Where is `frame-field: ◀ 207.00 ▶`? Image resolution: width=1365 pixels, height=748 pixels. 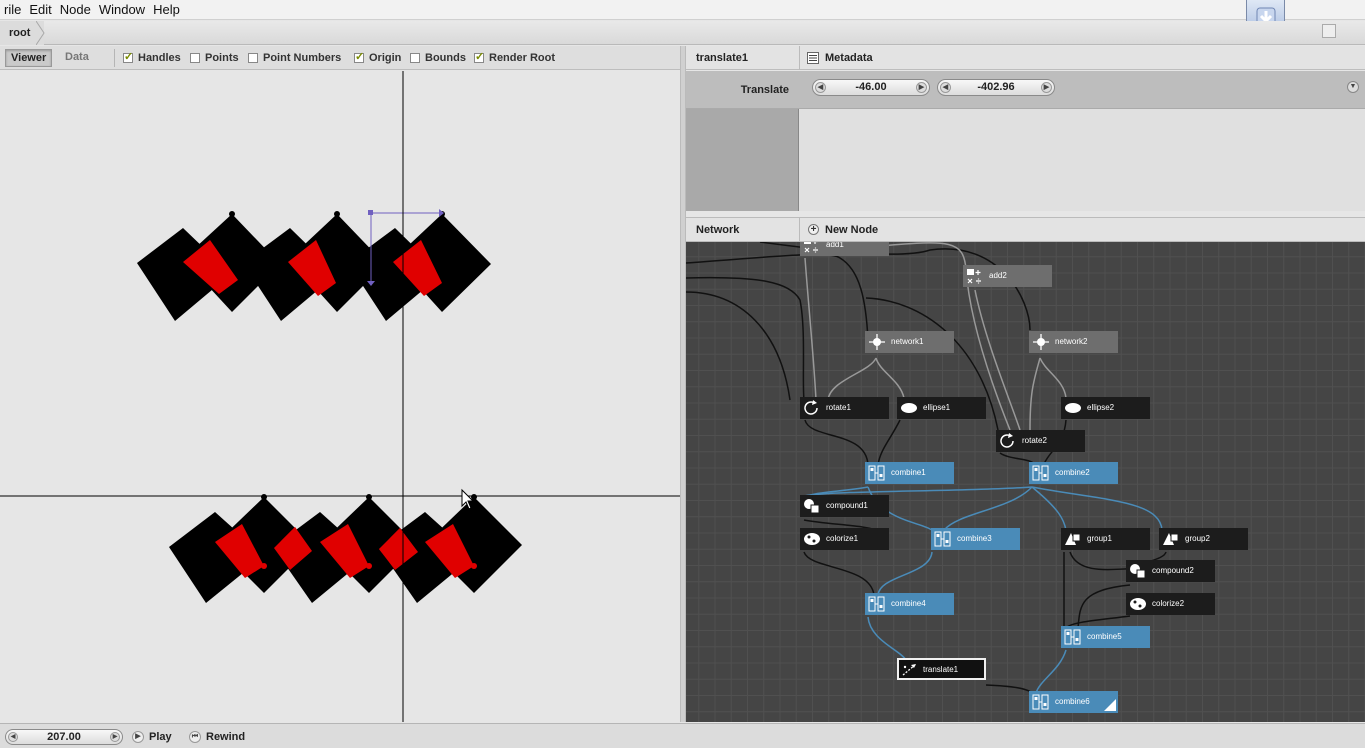 frame-field: ◀ 207.00 ▶ is located at coordinates (64, 737).